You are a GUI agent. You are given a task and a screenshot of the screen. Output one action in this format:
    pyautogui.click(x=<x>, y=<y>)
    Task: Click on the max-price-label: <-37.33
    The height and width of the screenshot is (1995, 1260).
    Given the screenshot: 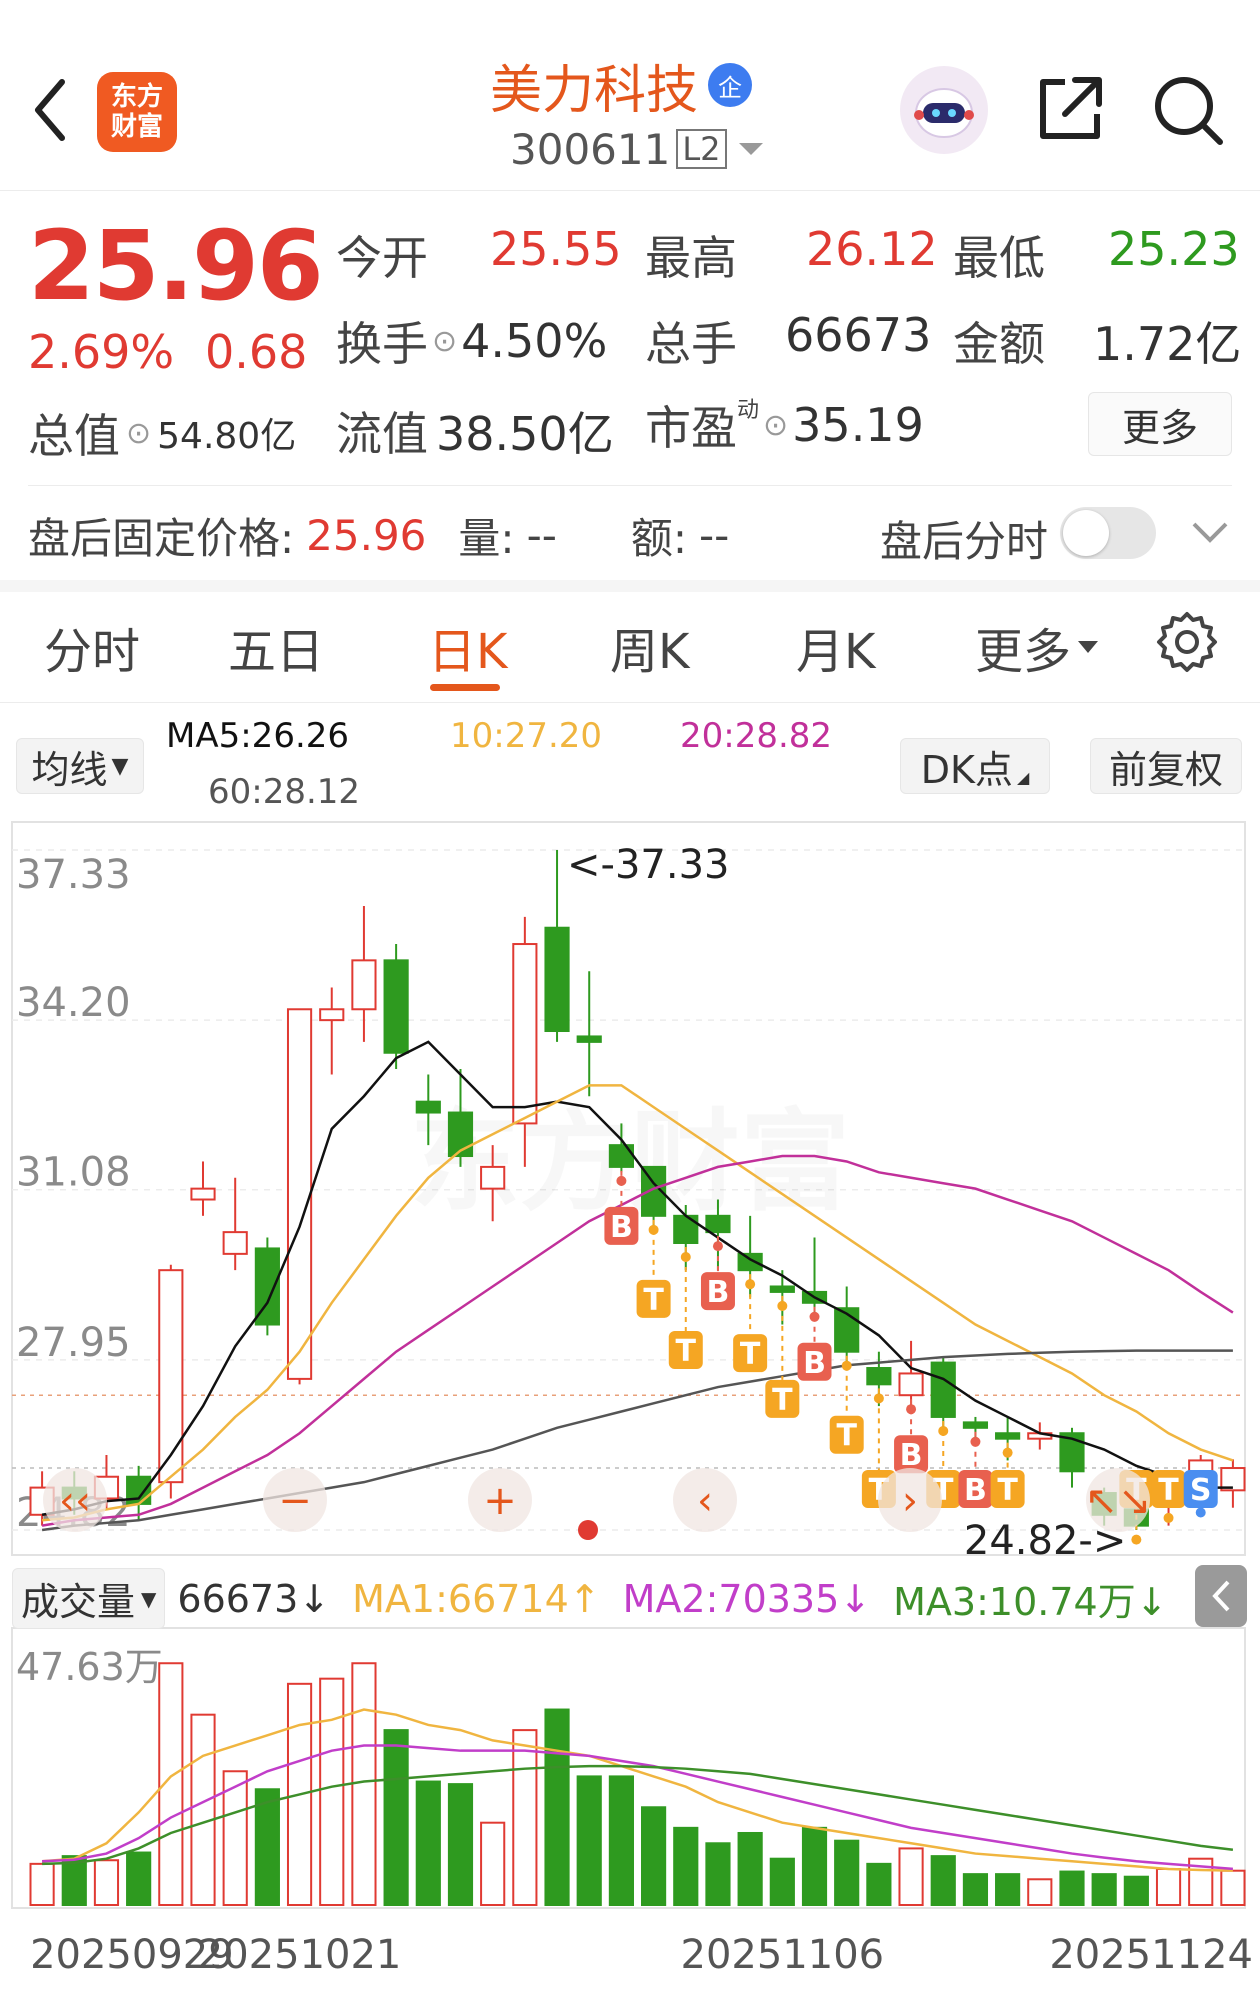 What is the action you would take?
    pyautogui.click(x=648, y=865)
    